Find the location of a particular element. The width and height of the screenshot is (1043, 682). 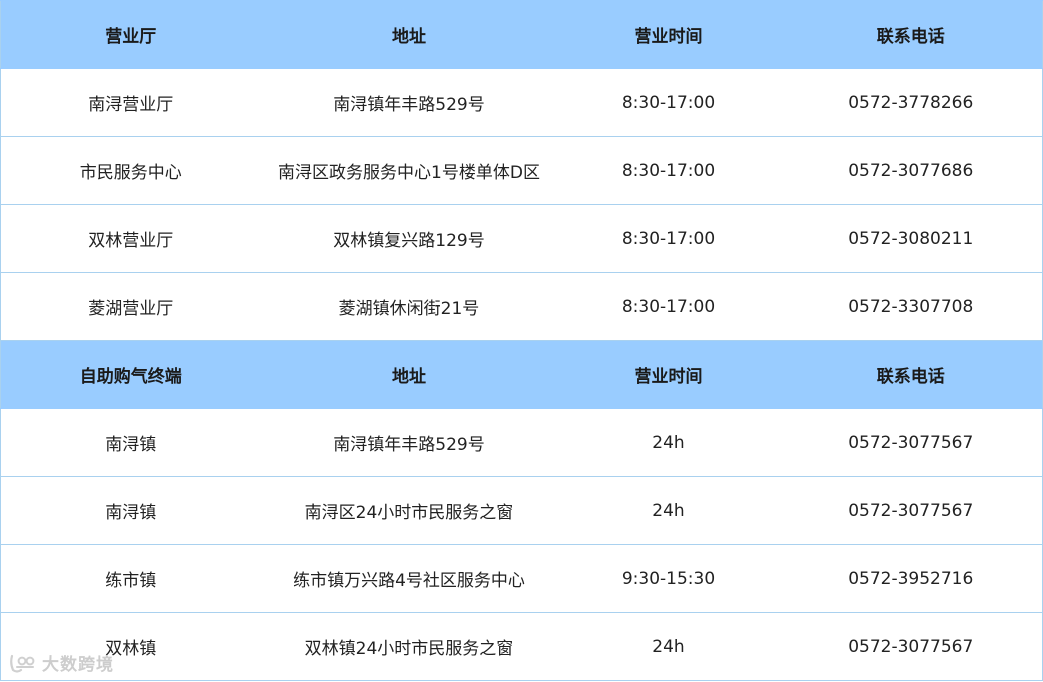

table-row: 双林镇 双林镇24小时市民服务之窗 24h 0572-3077567 is located at coordinates (521, 646).